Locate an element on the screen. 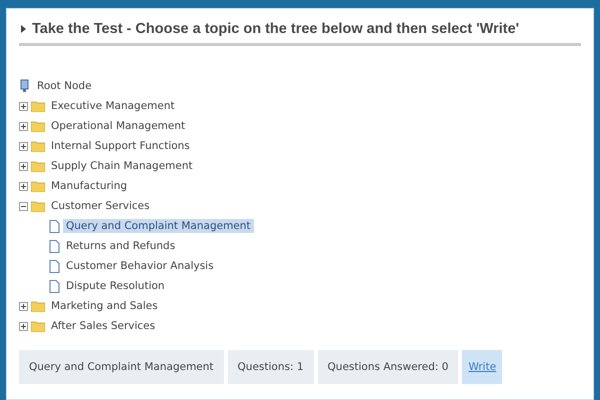 The height and width of the screenshot is (400, 600). tree-folder: Marketing and Sales is located at coordinates (104, 306).